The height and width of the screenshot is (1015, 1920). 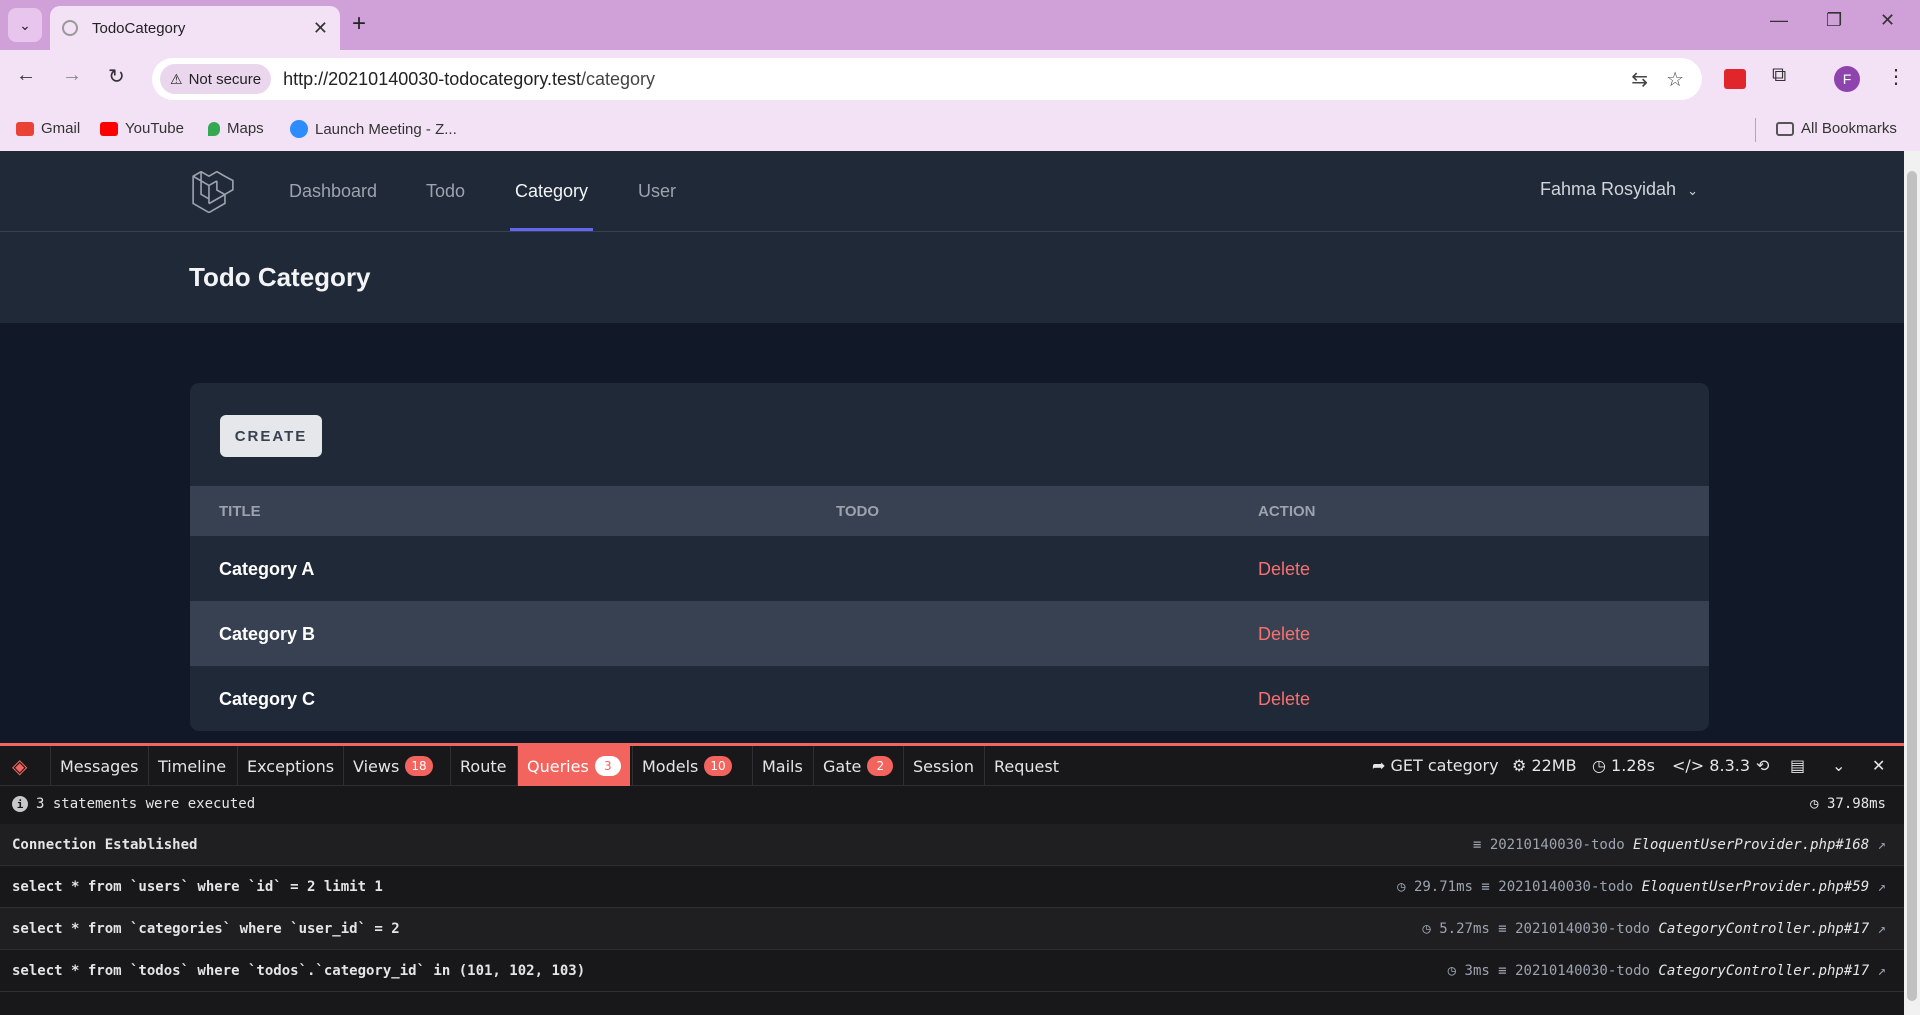 I want to click on bookmarks-divider, so click(x=1755, y=130).